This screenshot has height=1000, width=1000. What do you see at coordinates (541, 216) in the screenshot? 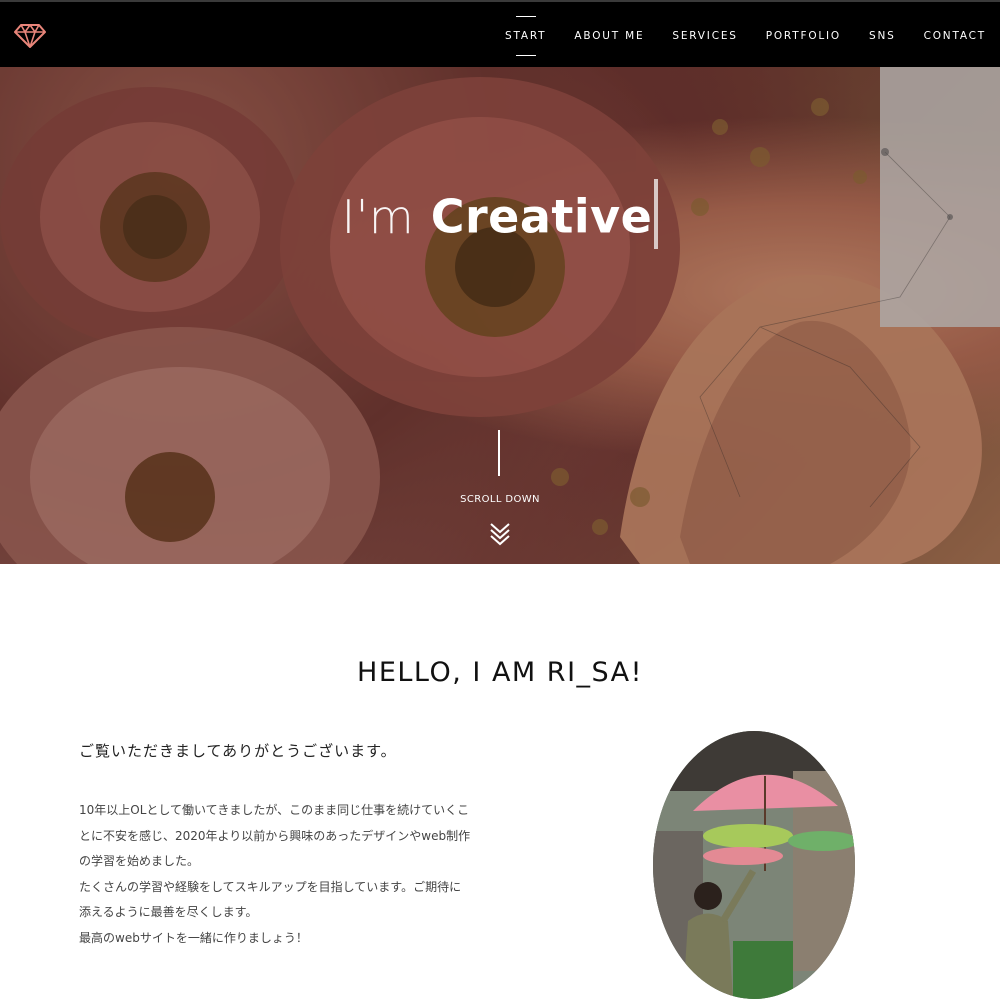
I see `headline-word: Creative` at bounding box center [541, 216].